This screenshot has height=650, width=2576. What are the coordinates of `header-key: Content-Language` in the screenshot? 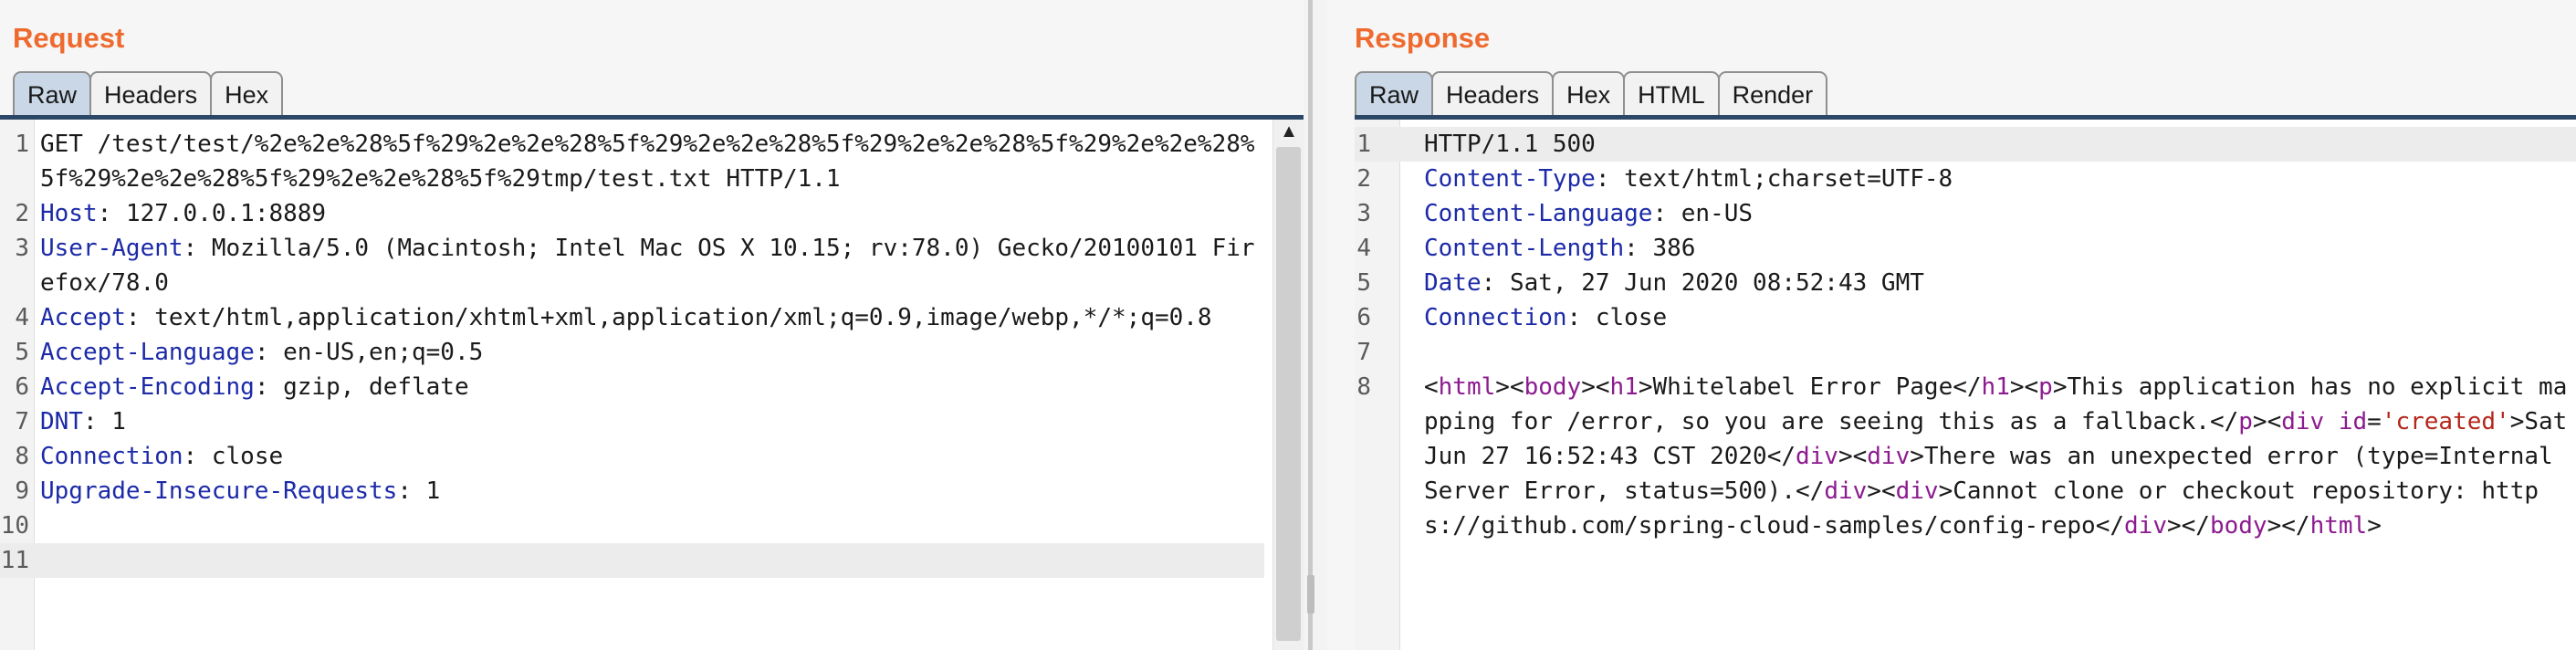 It's located at (1538, 213).